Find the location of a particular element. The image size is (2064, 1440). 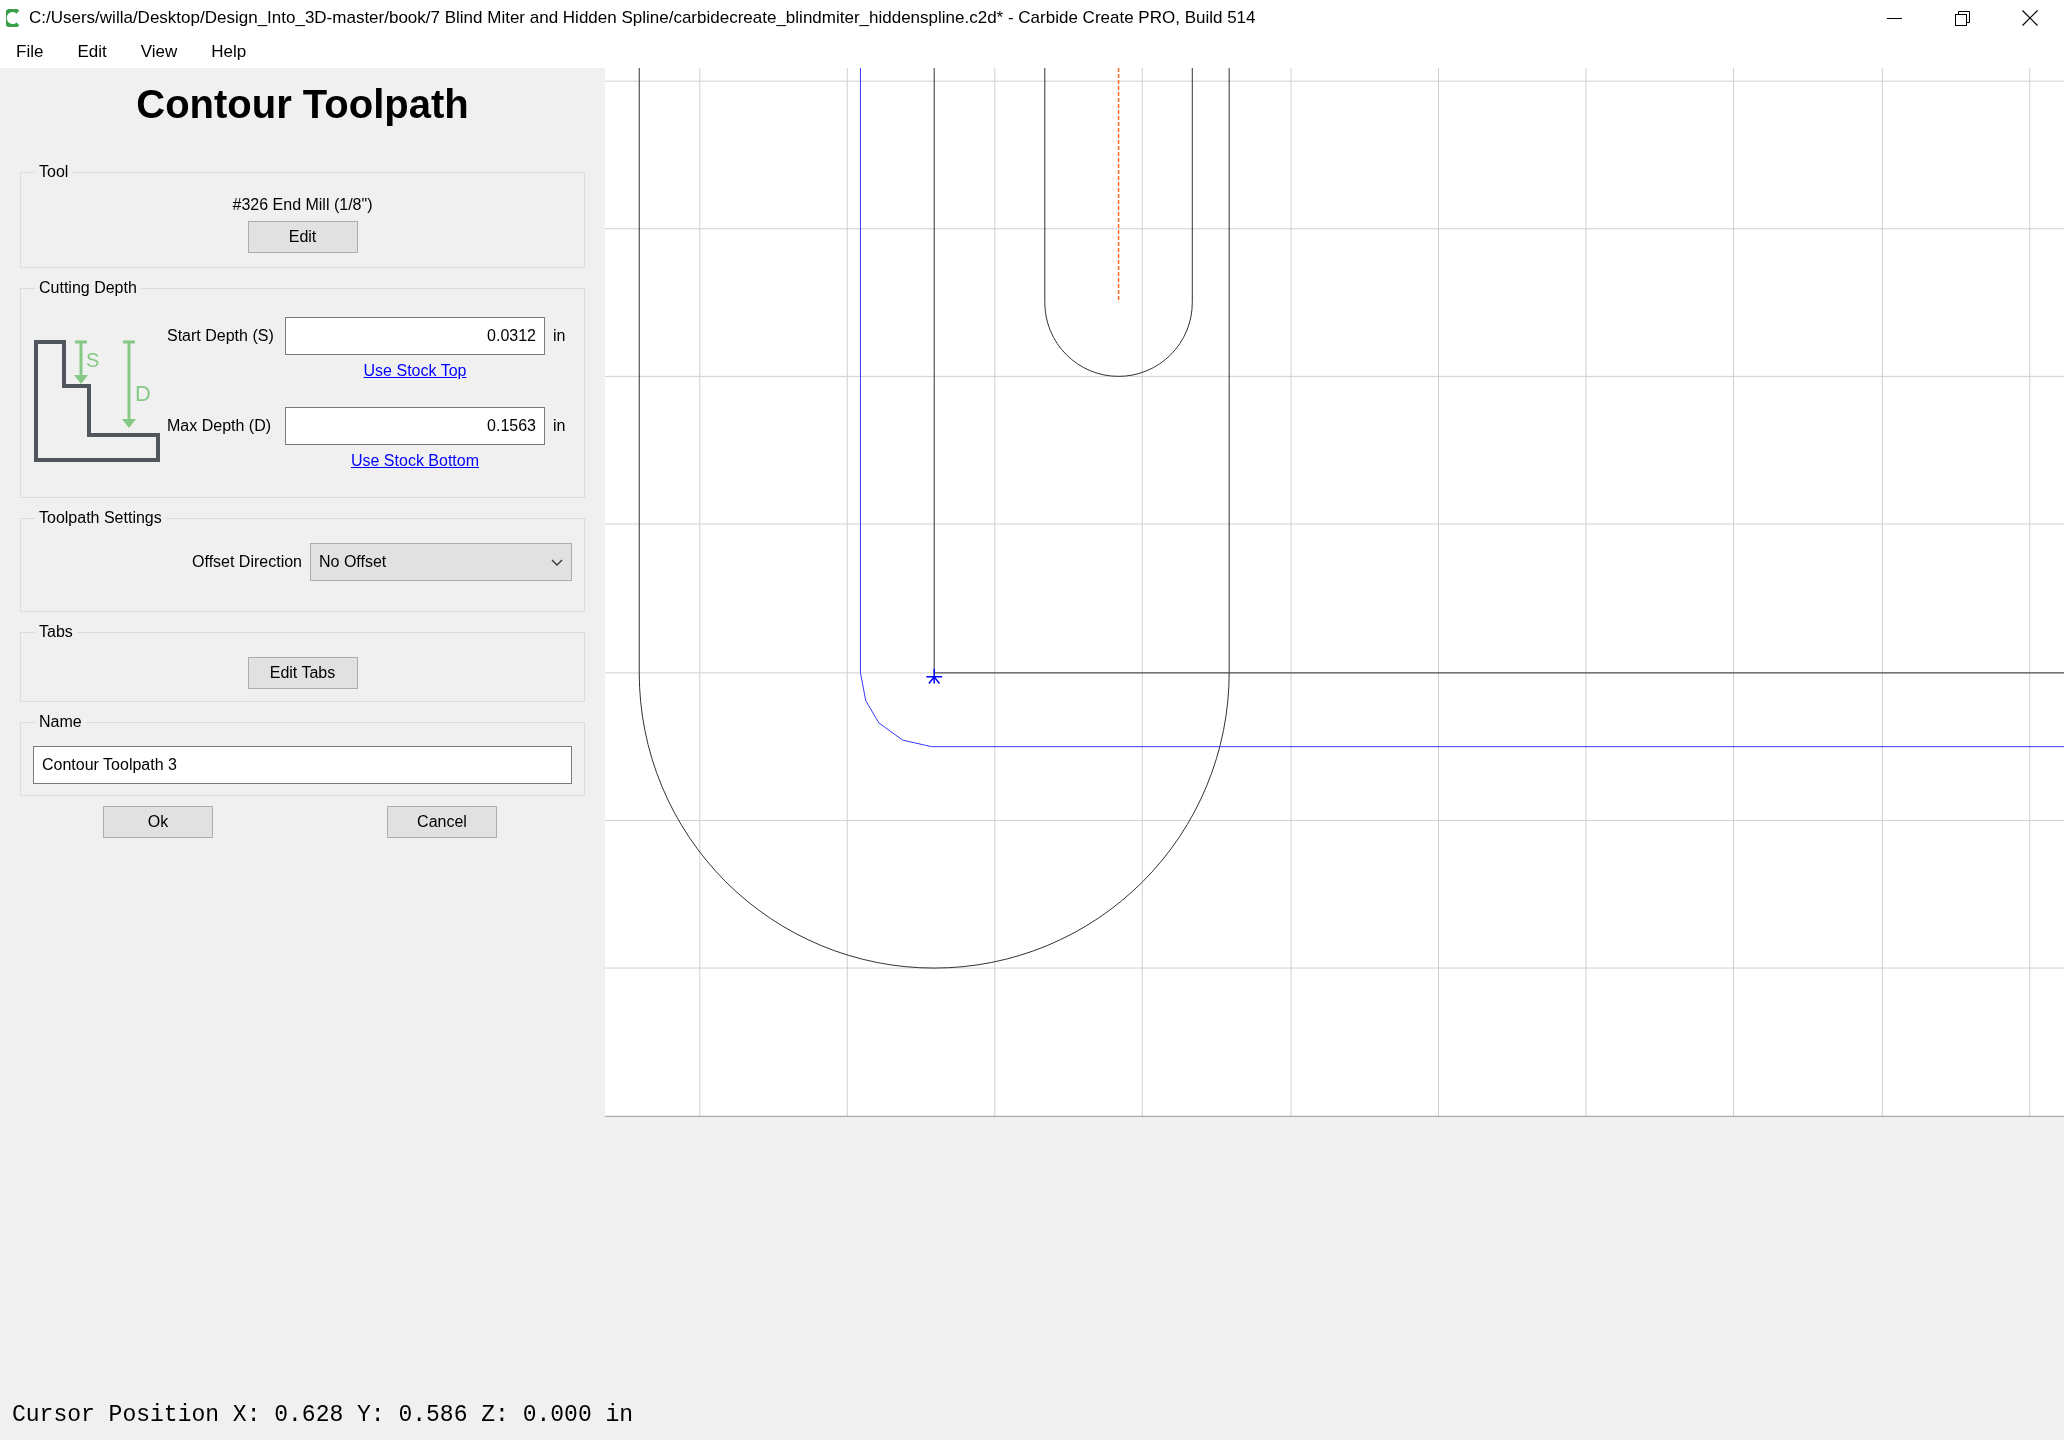

field-label: Max Depth (D) is located at coordinates (220, 426).